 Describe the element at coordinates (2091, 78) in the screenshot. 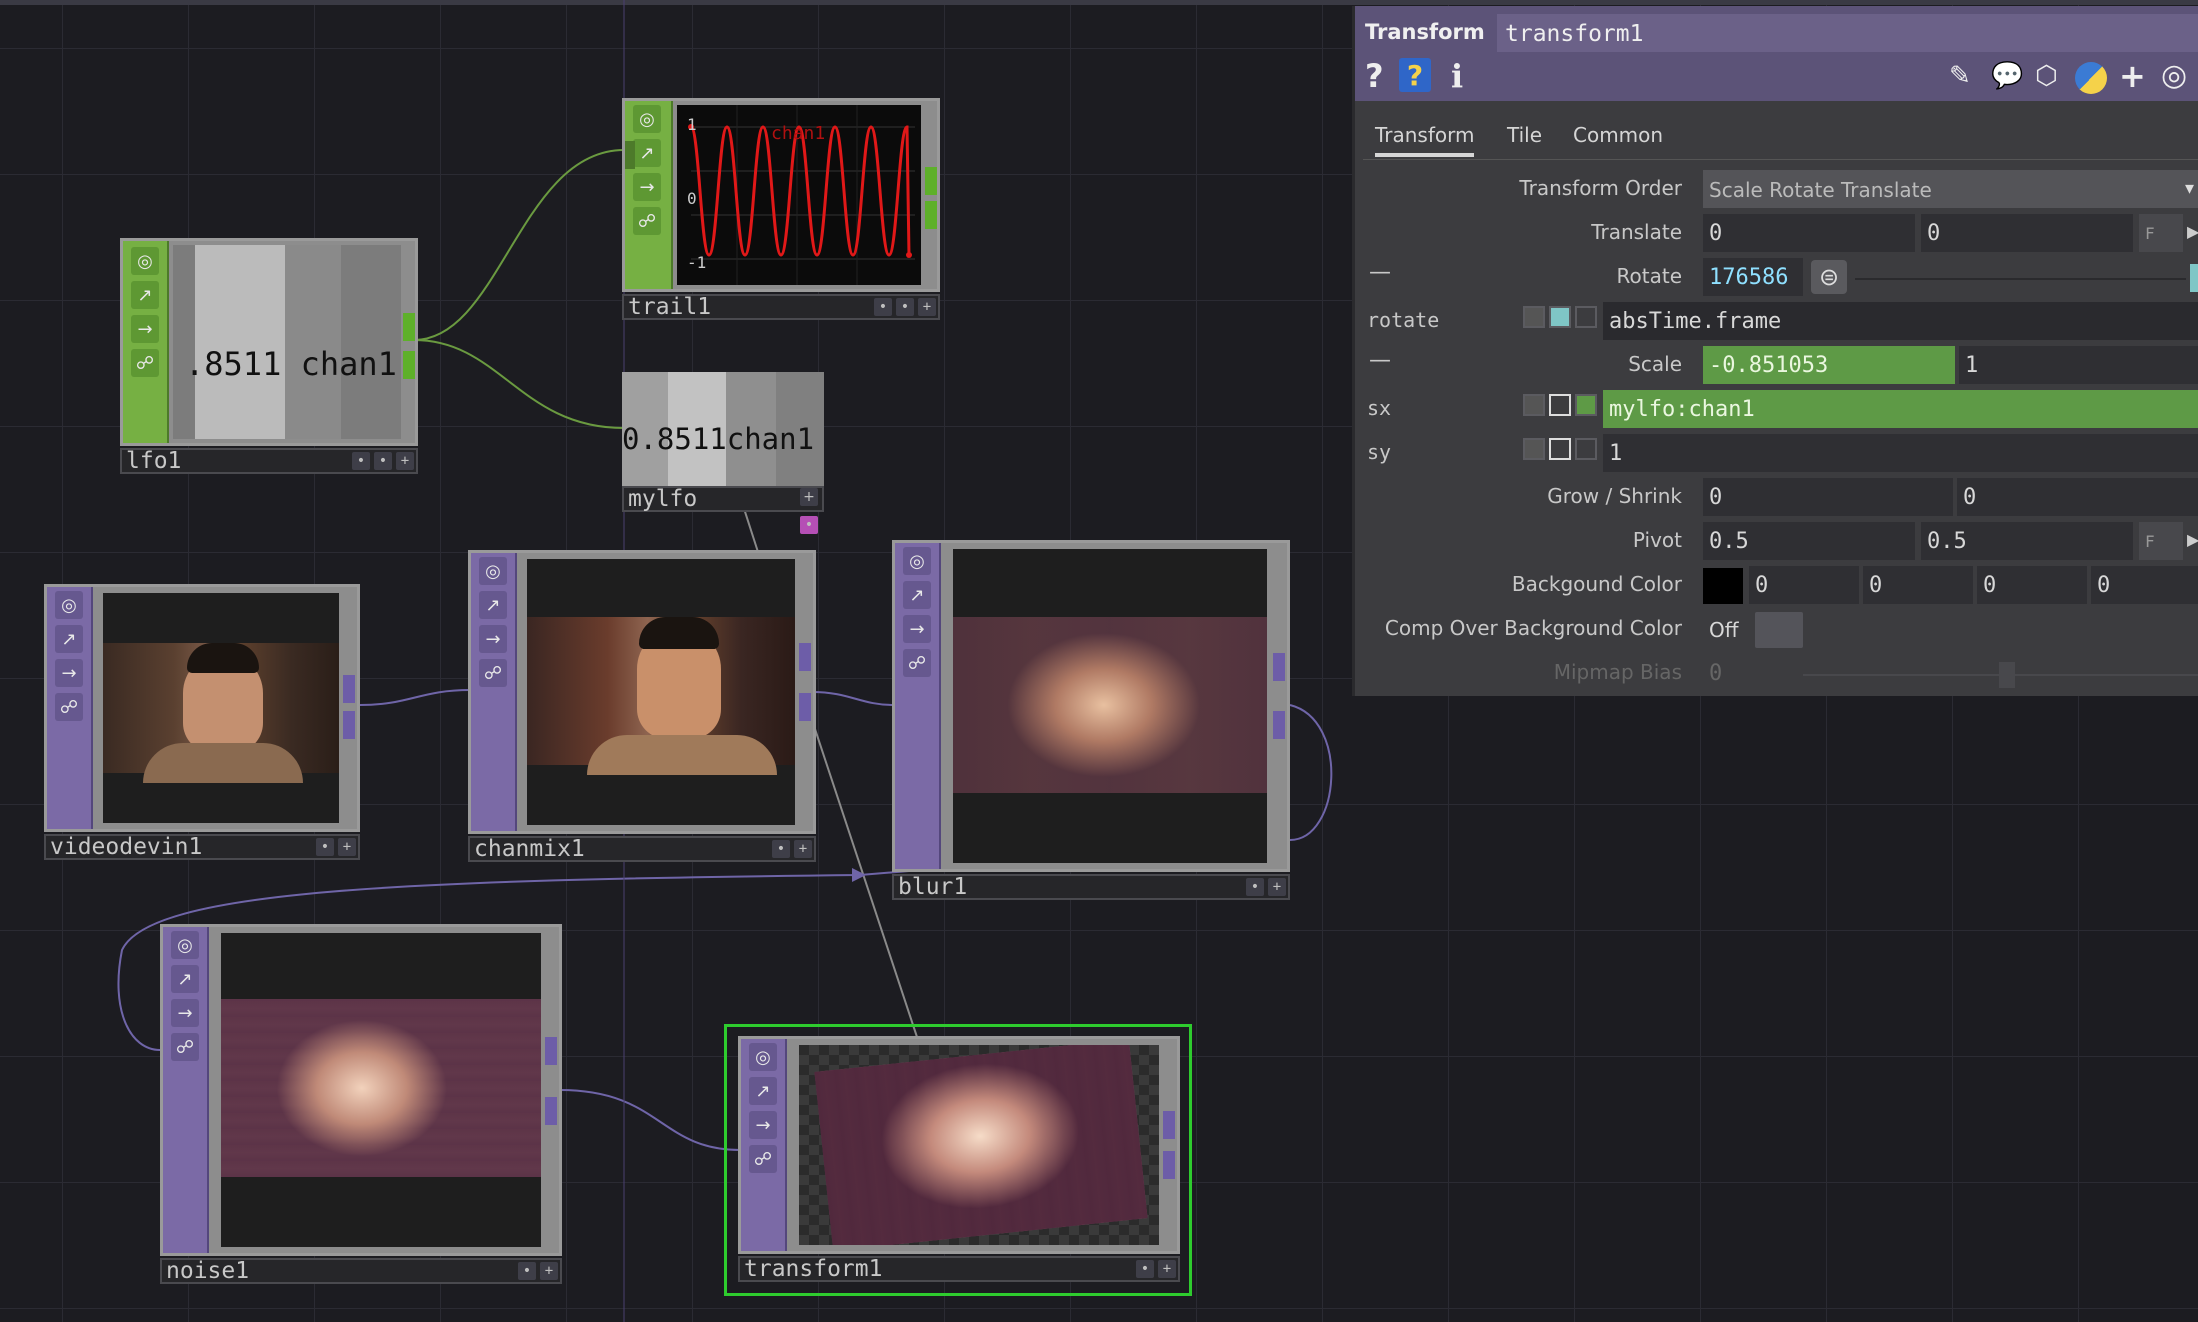

I see `python-icon` at that location.